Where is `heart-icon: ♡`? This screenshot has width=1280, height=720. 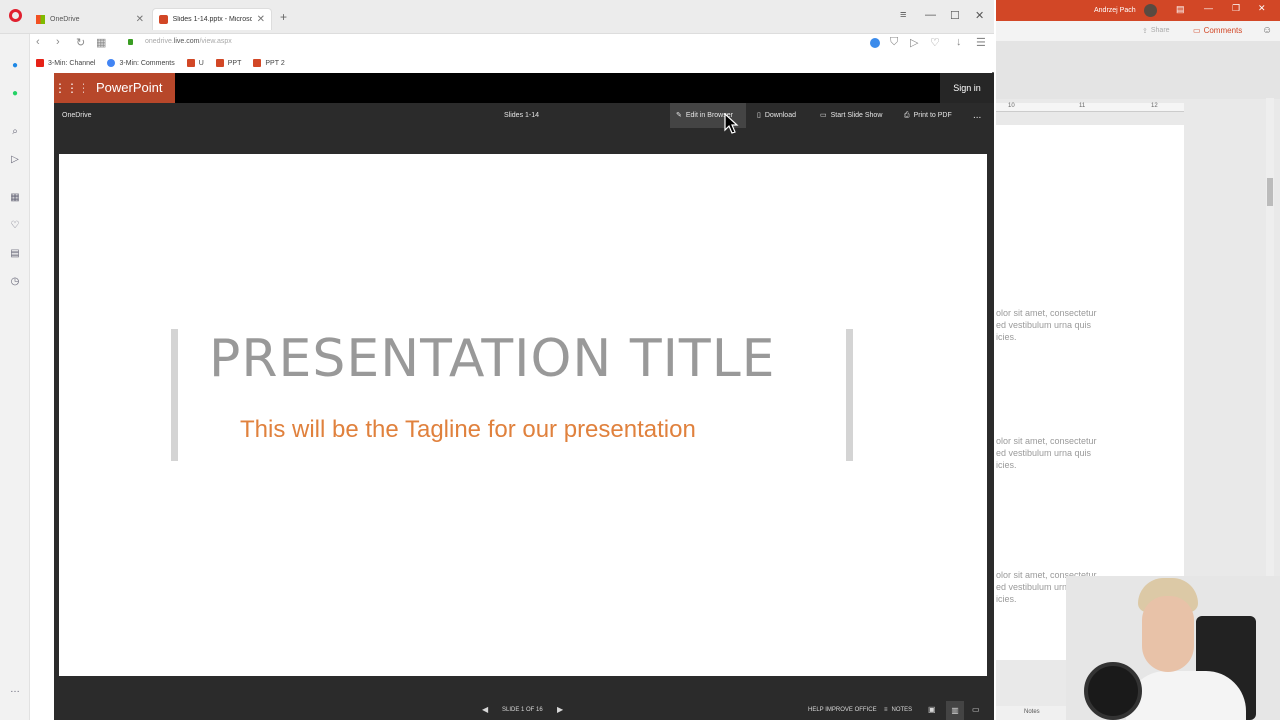
heart-icon: ♡ is located at coordinates (15, 226).